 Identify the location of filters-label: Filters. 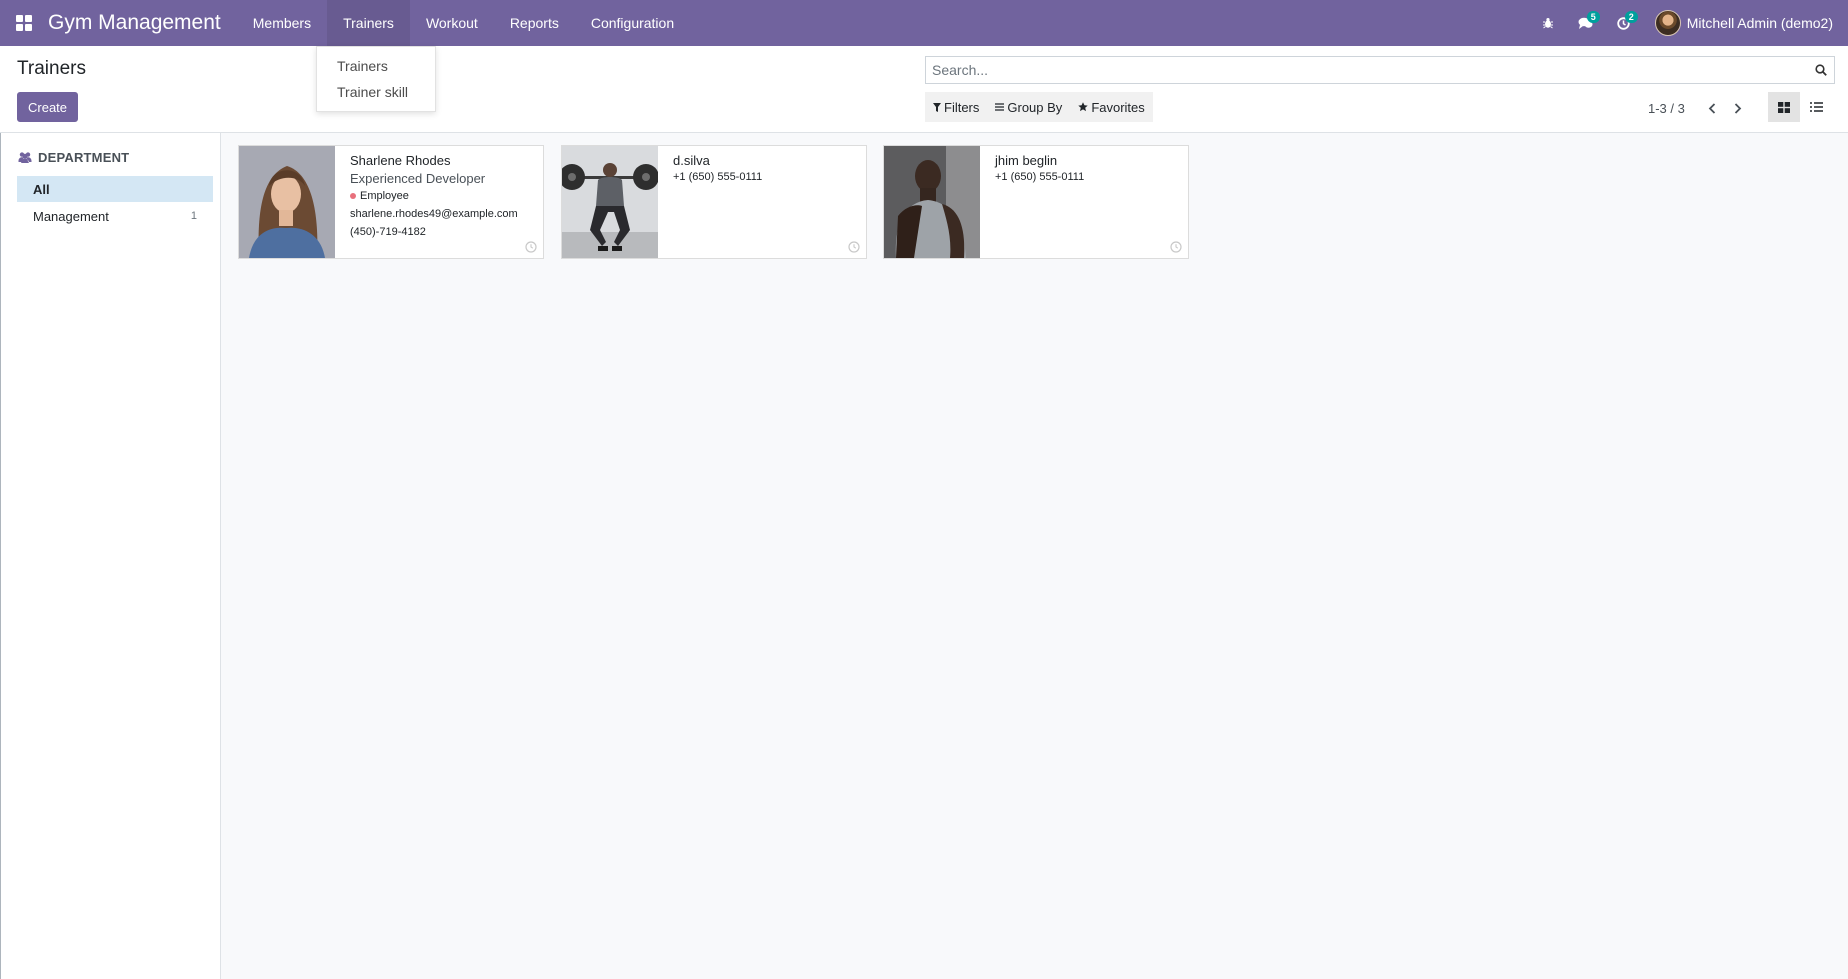
(962, 107).